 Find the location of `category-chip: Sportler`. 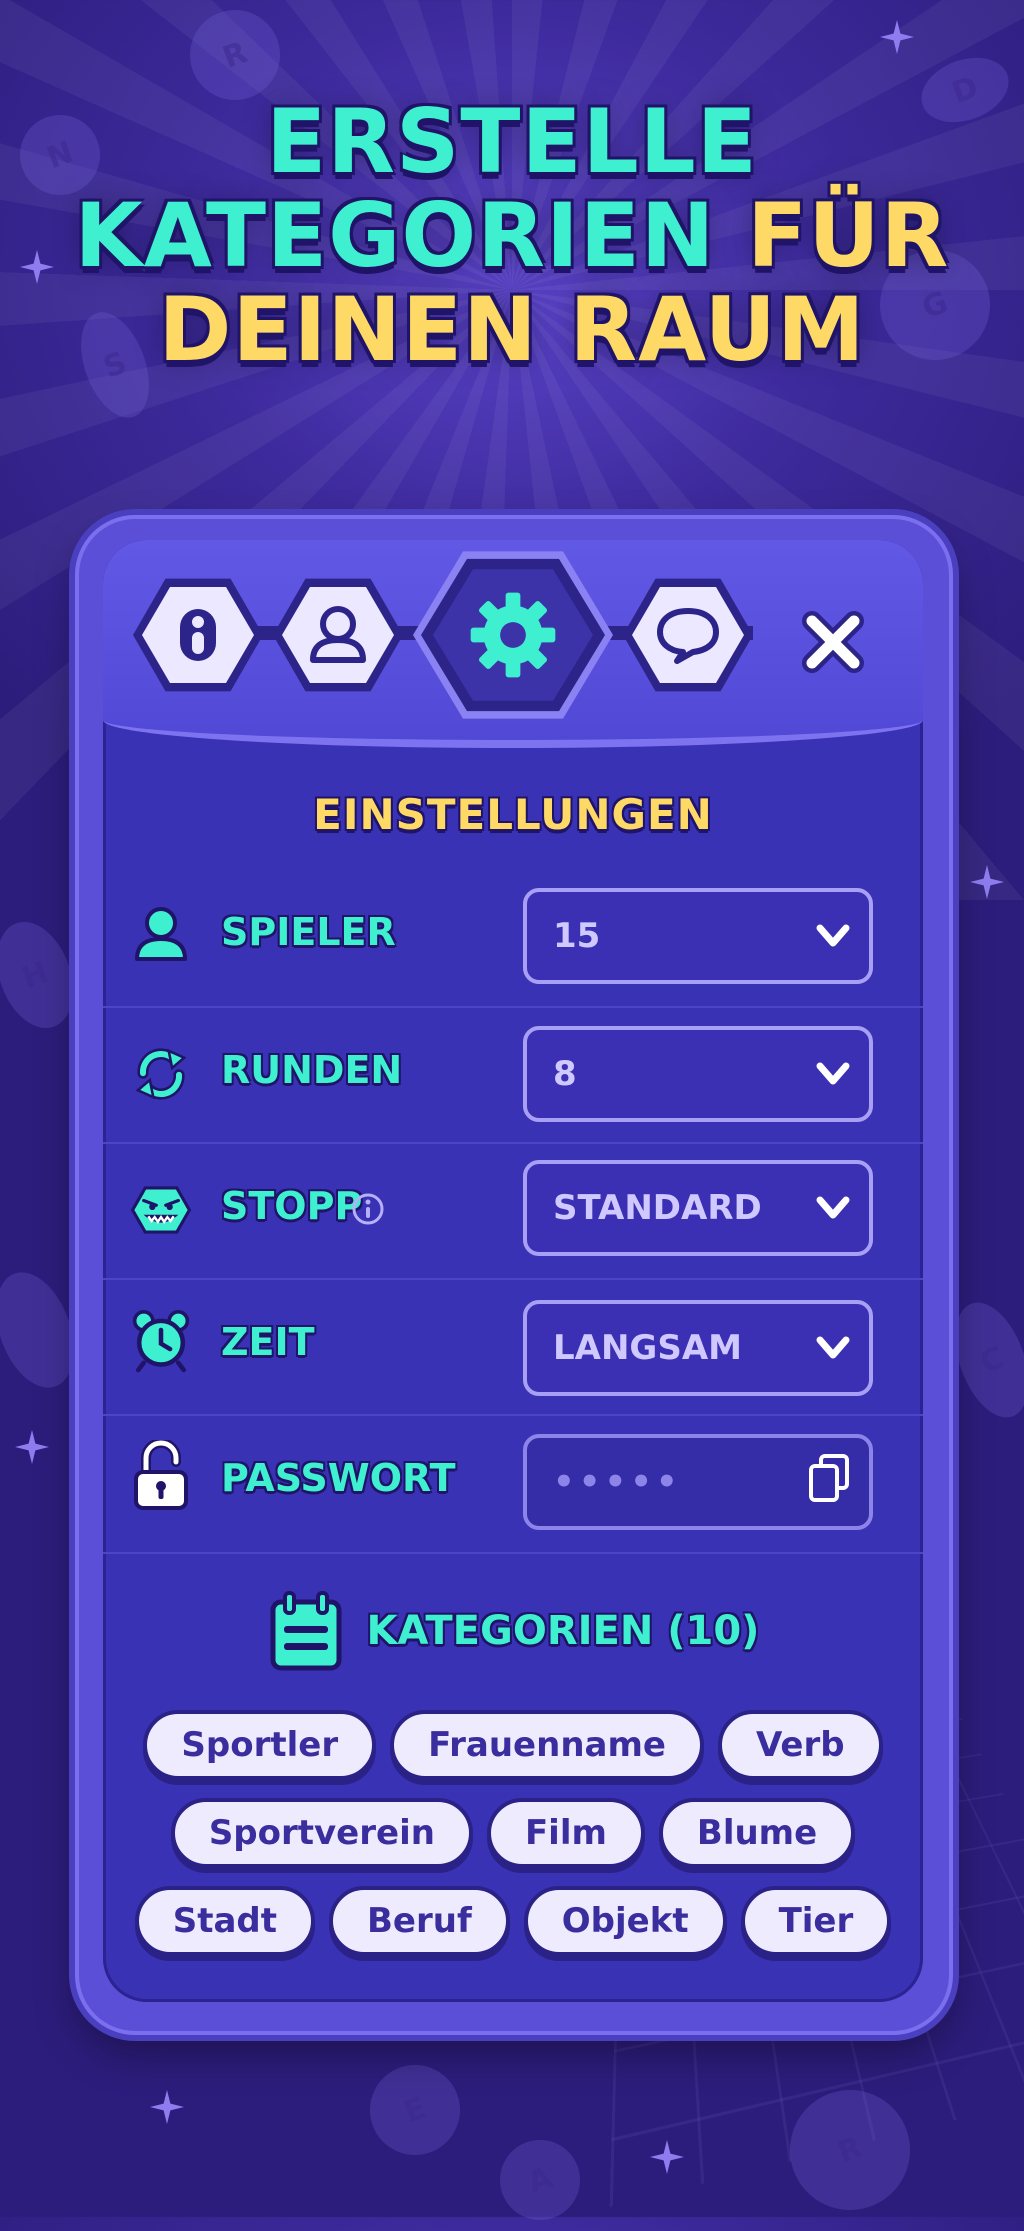

category-chip: Sportler is located at coordinates (260, 1745).